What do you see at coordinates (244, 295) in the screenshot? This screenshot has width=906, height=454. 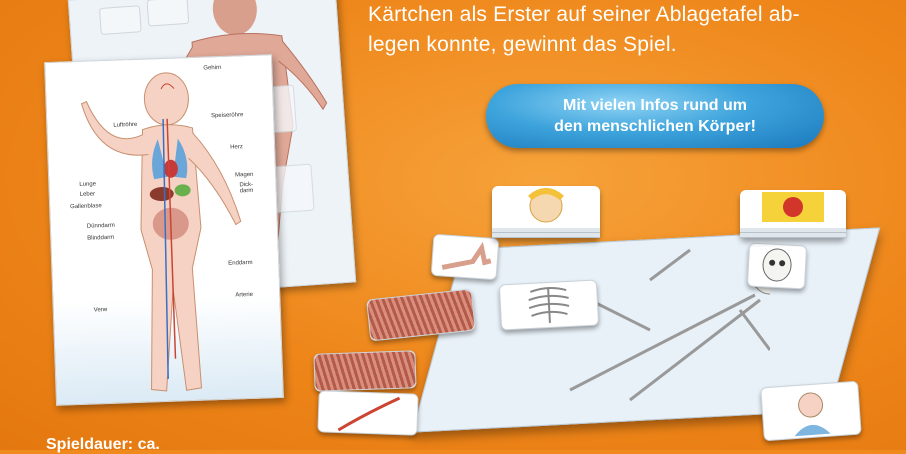 I see `label-arterie: Arterie` at bounding box center [244, 295].